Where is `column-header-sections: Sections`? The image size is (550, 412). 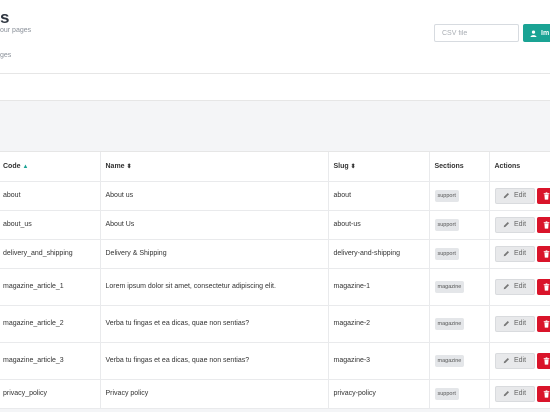 column-header-sections: Sections is located at coordinates (459, 167).